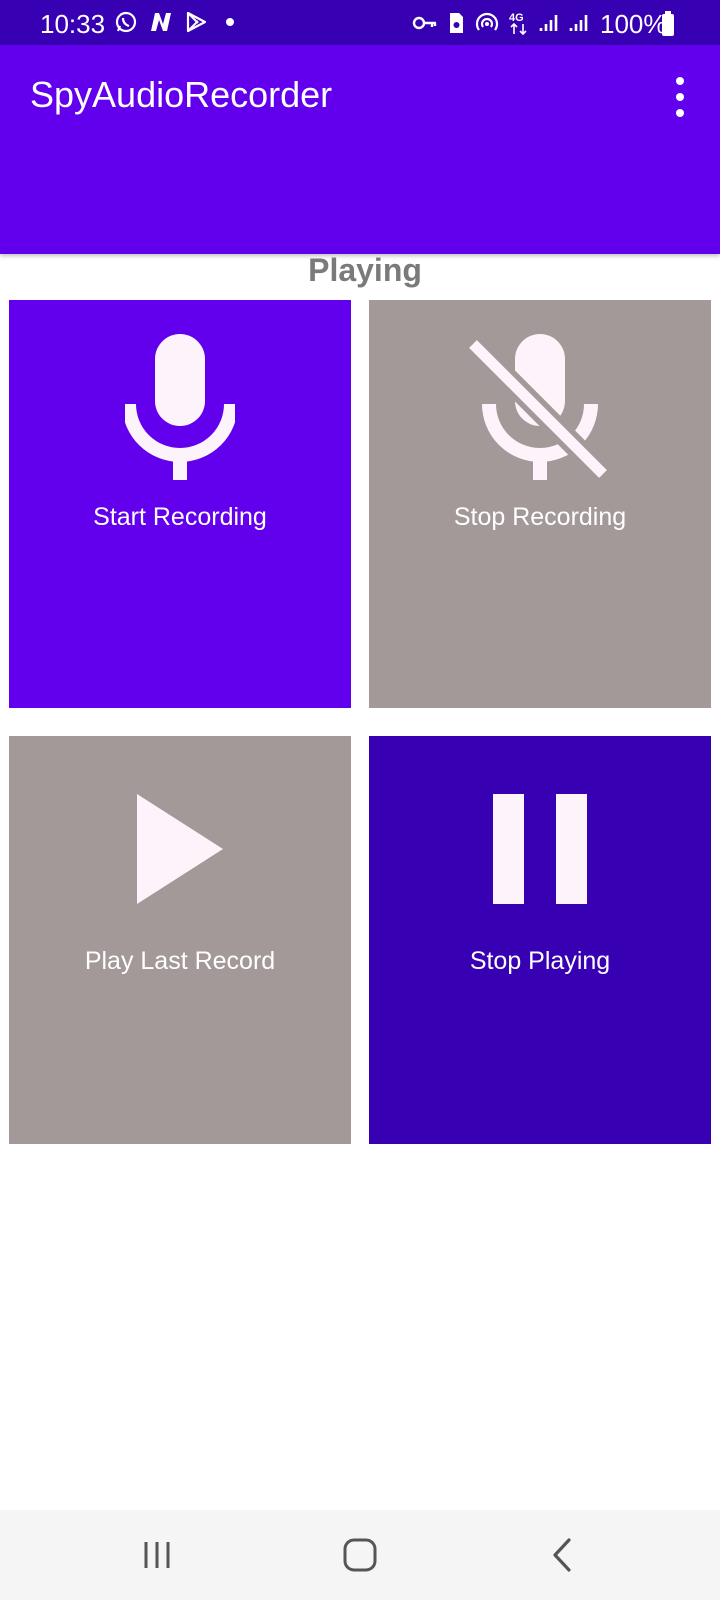 This screenshot has height=1600, width=720. I want to click on play-last-record-button: Play Last Record, so click(180, 940).